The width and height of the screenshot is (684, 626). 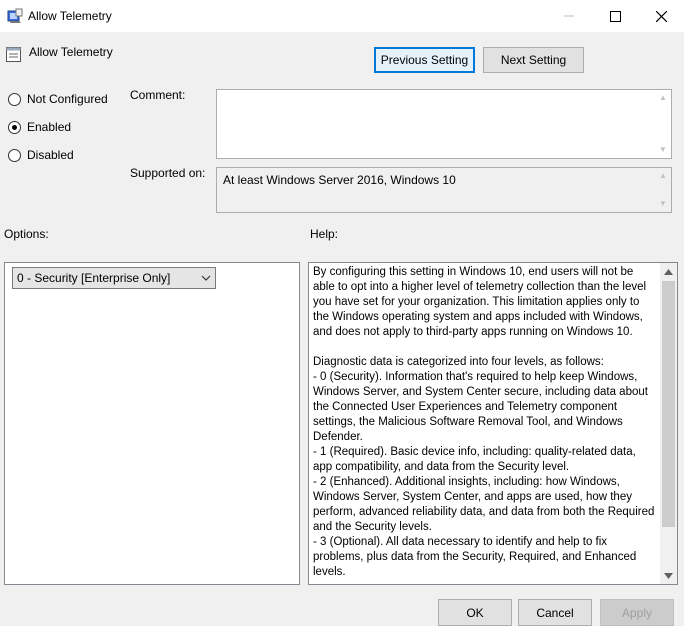 I want to click on setting-name: Allow Telemetry, so click(x=71, y=52).